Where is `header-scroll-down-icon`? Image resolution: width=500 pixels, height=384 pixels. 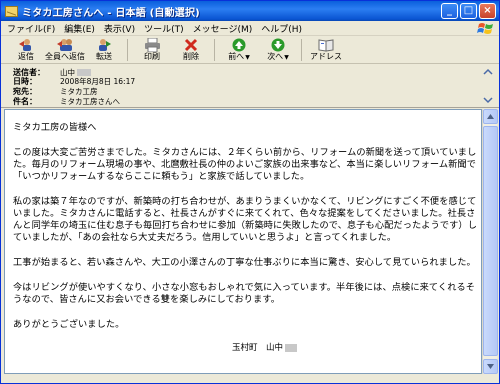 header-scroll-down-icon is located at coordinates (488, 100).